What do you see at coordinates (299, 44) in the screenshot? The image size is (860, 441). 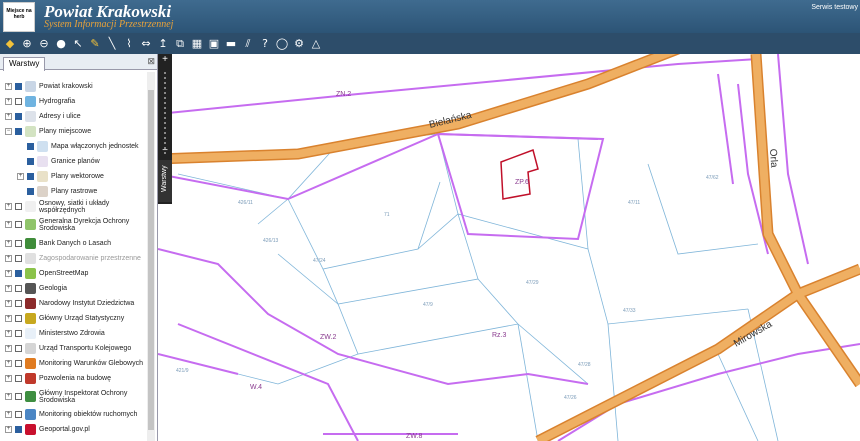 I see `settings-icon: ⚙` at bounding box center [299, 44].